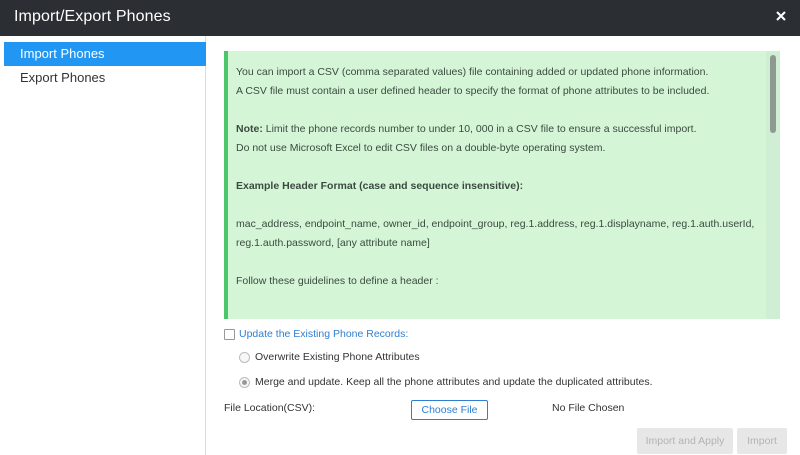 This screenshot has height=455, width=800. I want to click on overwrite-radio, so click(244, 357).